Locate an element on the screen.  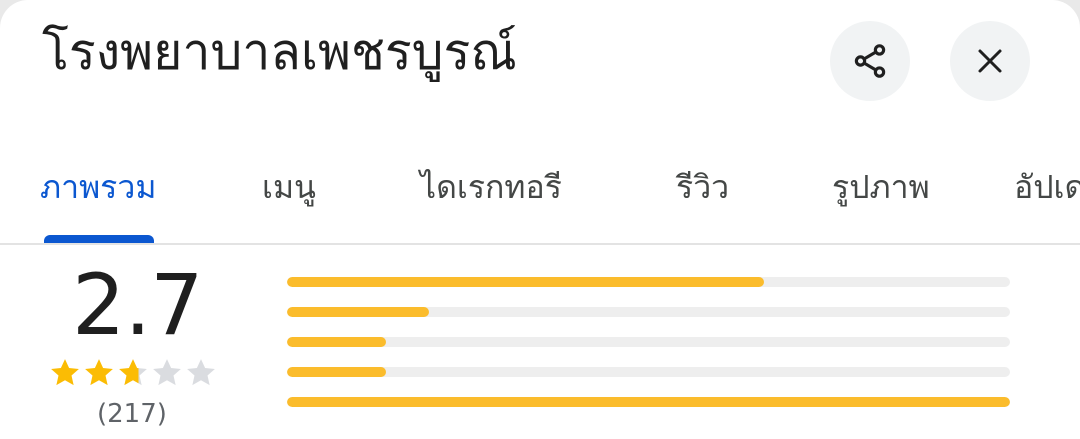
tab-reviews: รีวิว is located at coordinates (702, 187).